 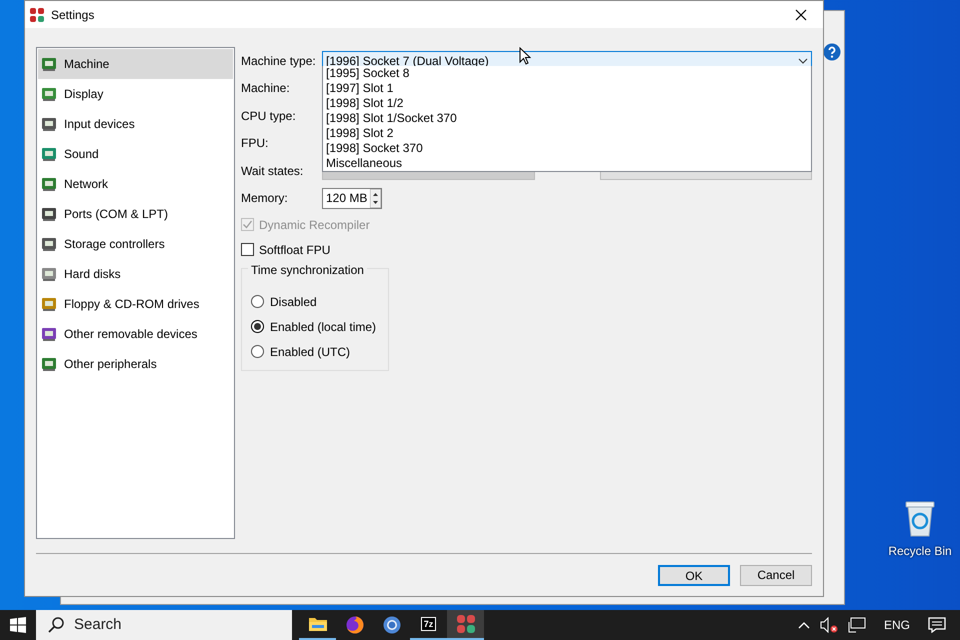 What do you see at coordinates (567, 133) in the screenshot?
I see `dropdown-option: [1998] Slot 2` at bounding box center [567, 133].